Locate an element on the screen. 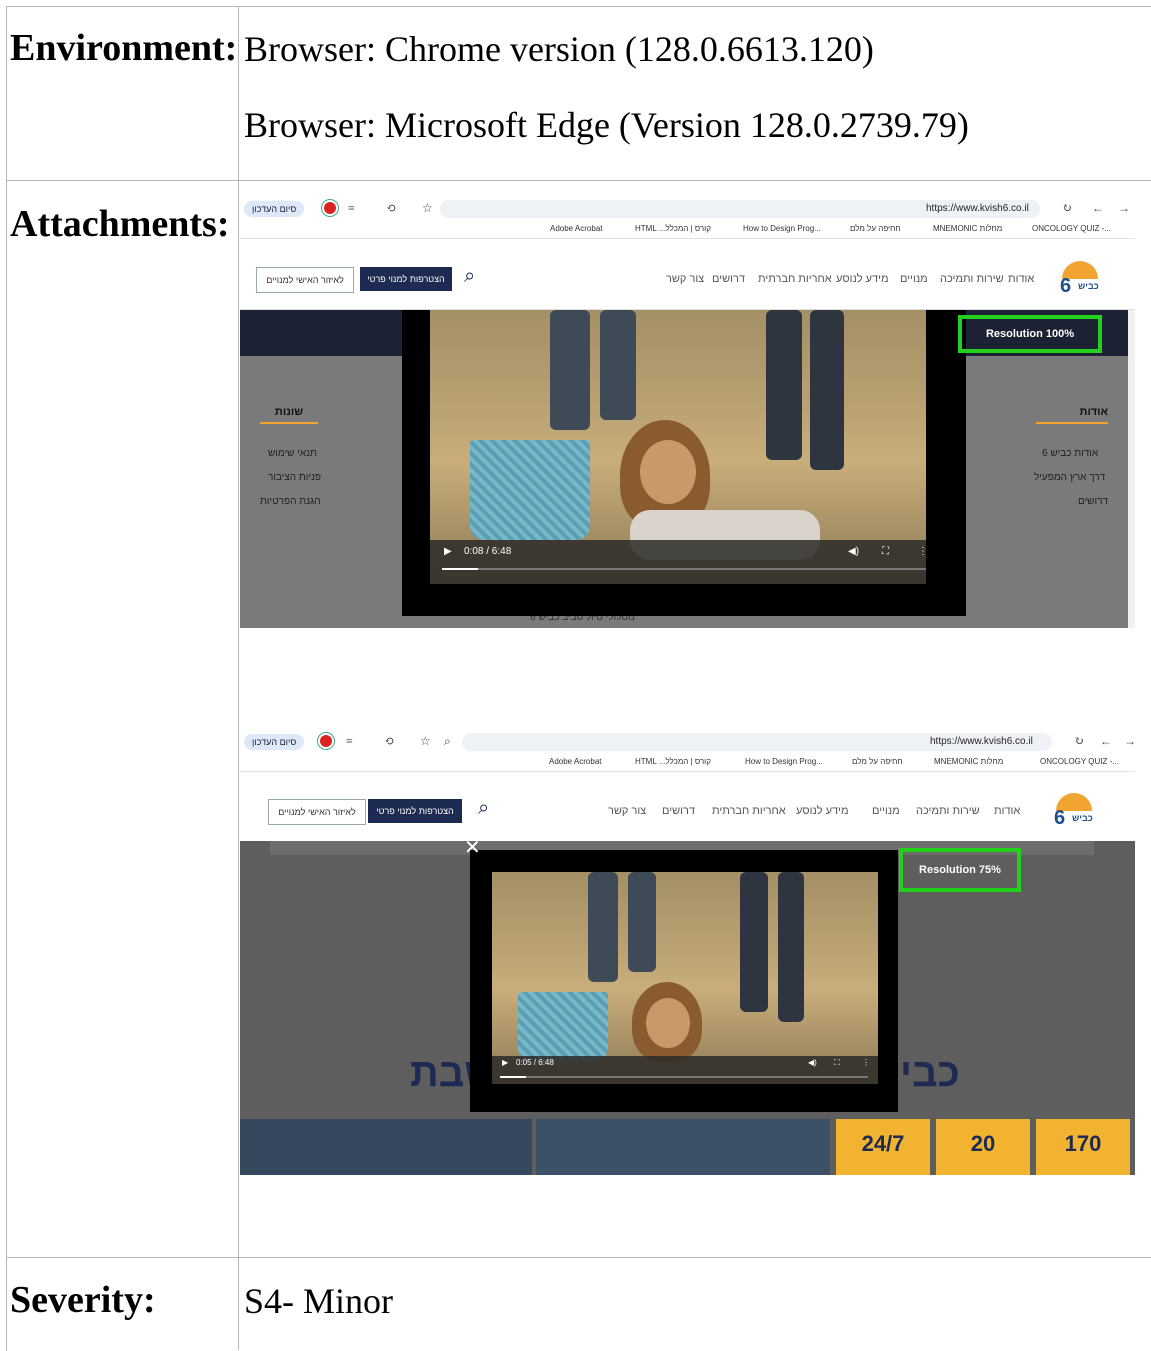  footer-col-head: אודות is located at coordinates (1072, 415).